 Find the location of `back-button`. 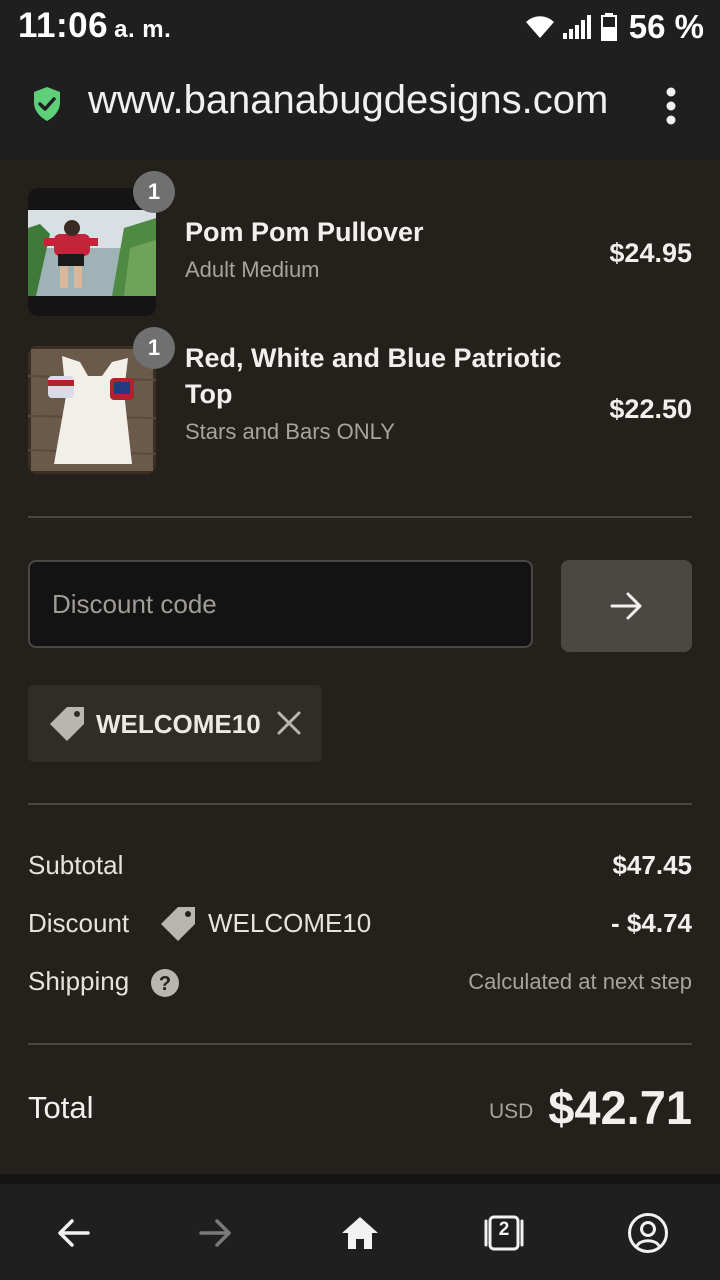

back-button is located at coordinates (73, 1233).